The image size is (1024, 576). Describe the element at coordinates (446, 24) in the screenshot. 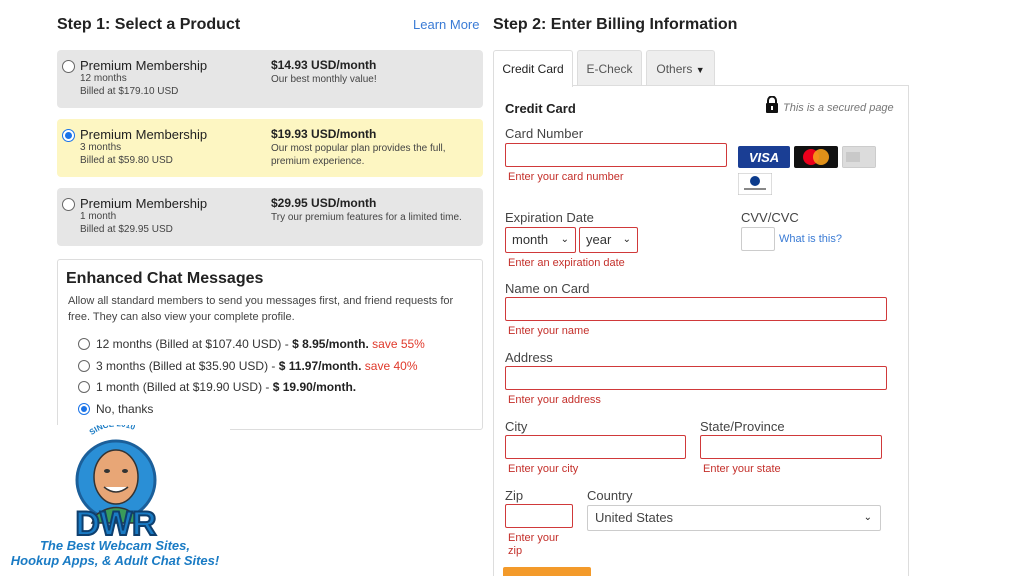

I see `learn-more-link: Learn More` at that location.